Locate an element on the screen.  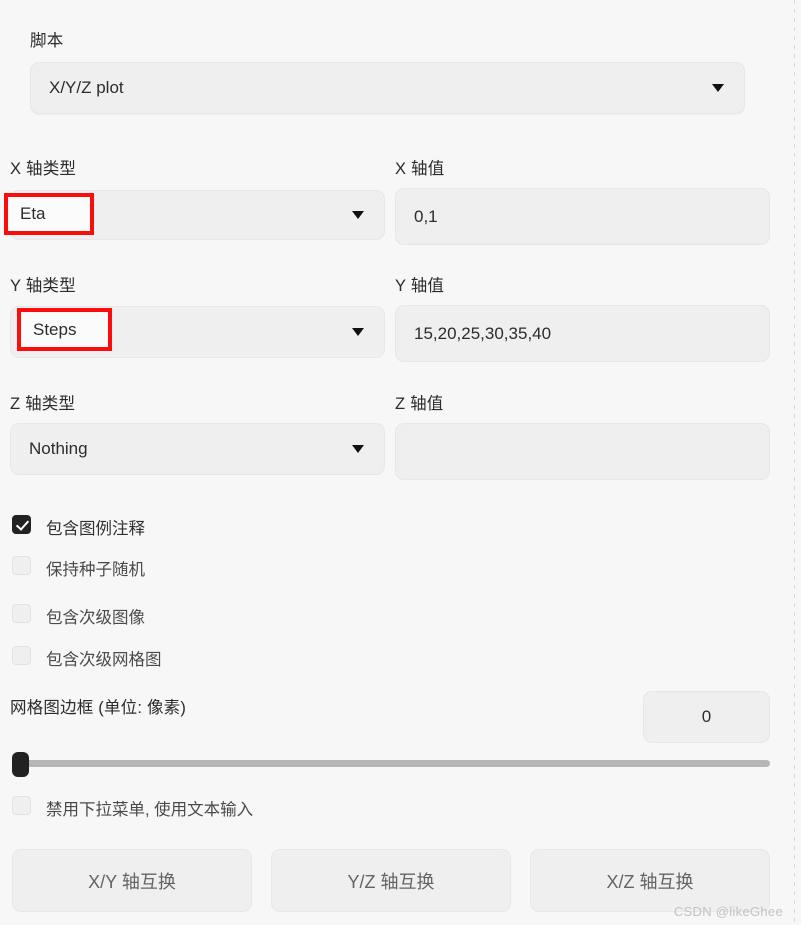
grid-margin-slider is located at coordinates (391, 764).